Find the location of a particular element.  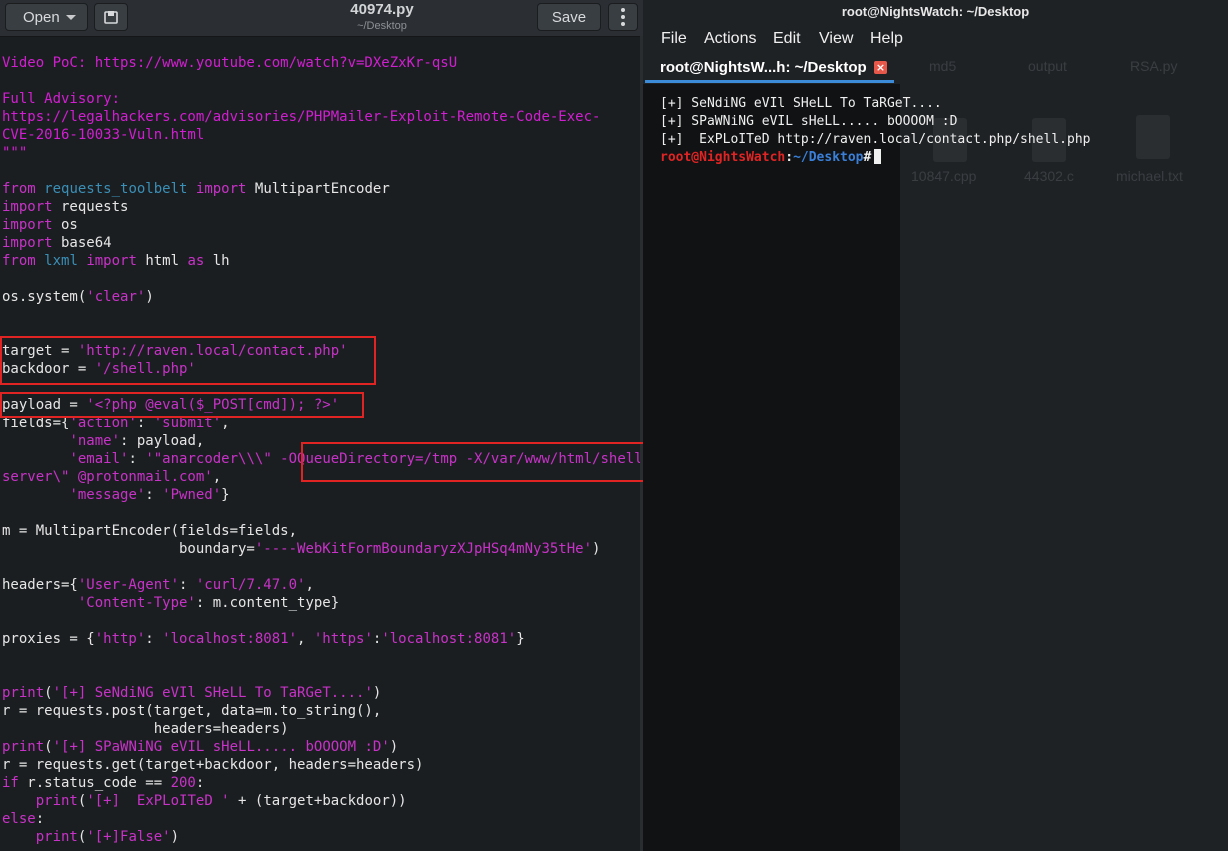

document-path: ~/Desktop is located at coordinates (382, 26).